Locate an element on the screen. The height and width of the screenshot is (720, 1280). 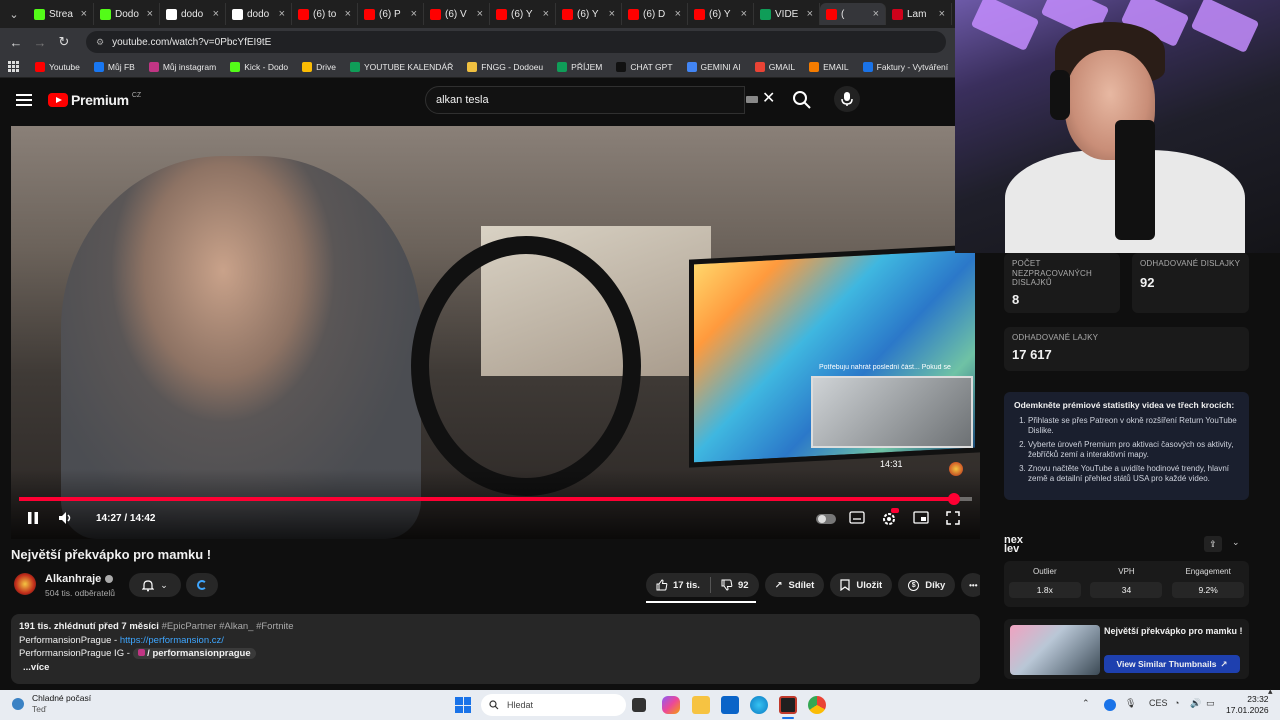
progress-scrubber is located at coordinates (953, 499).